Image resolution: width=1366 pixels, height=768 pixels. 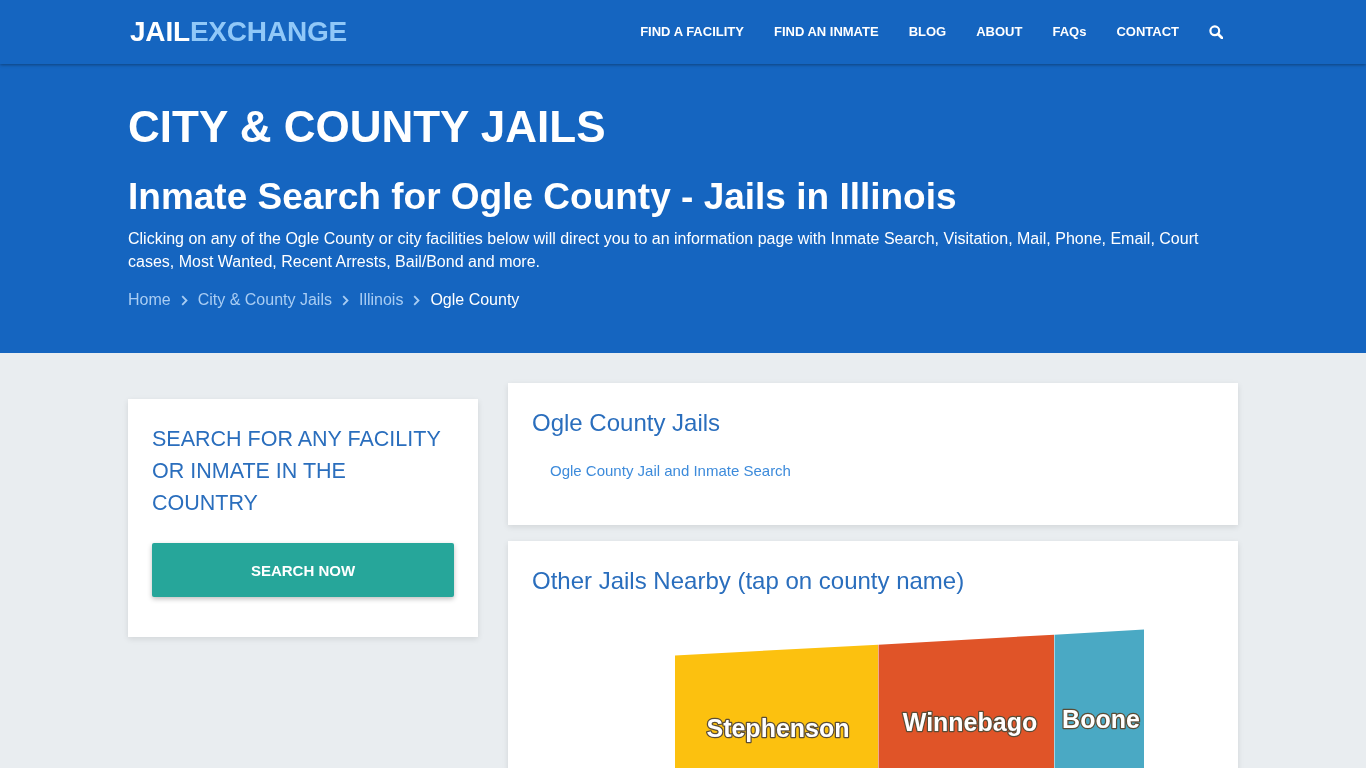 What do you see at coordinates (749, 581) in the screenshot?
I see `card-heading: Other Jails Nearby (tap on county name)` at bounding box center [749, 581].